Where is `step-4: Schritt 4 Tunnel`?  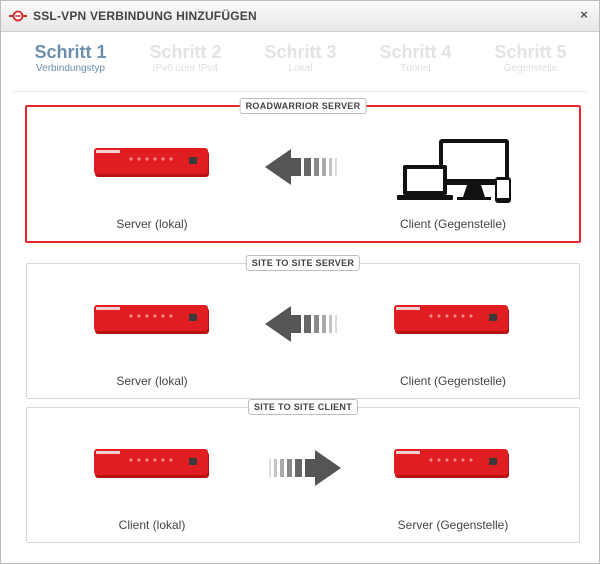 step-4: Schritt 4 Tunnel is located at coordinates (415, 58).